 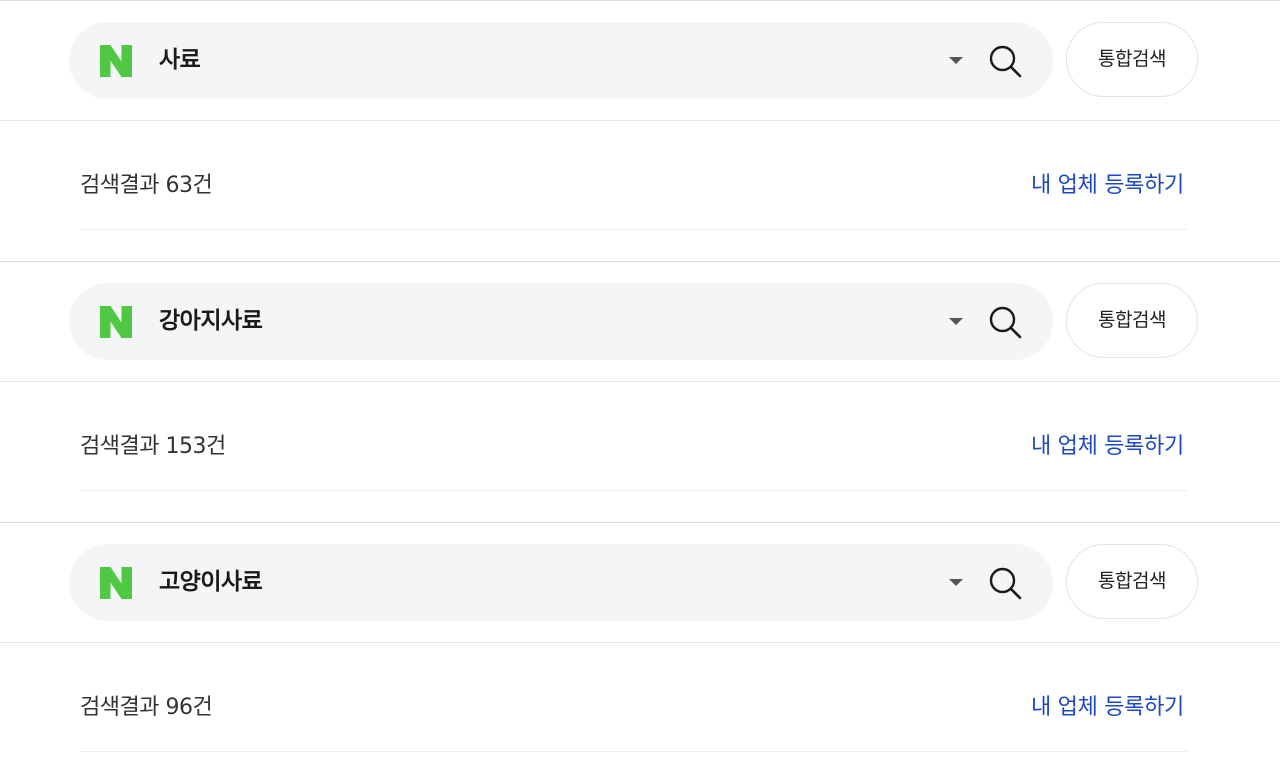 I want to click on result-summary-row: 검색결과 63건 내 업체 등록하기, so click(x=633, y=175).